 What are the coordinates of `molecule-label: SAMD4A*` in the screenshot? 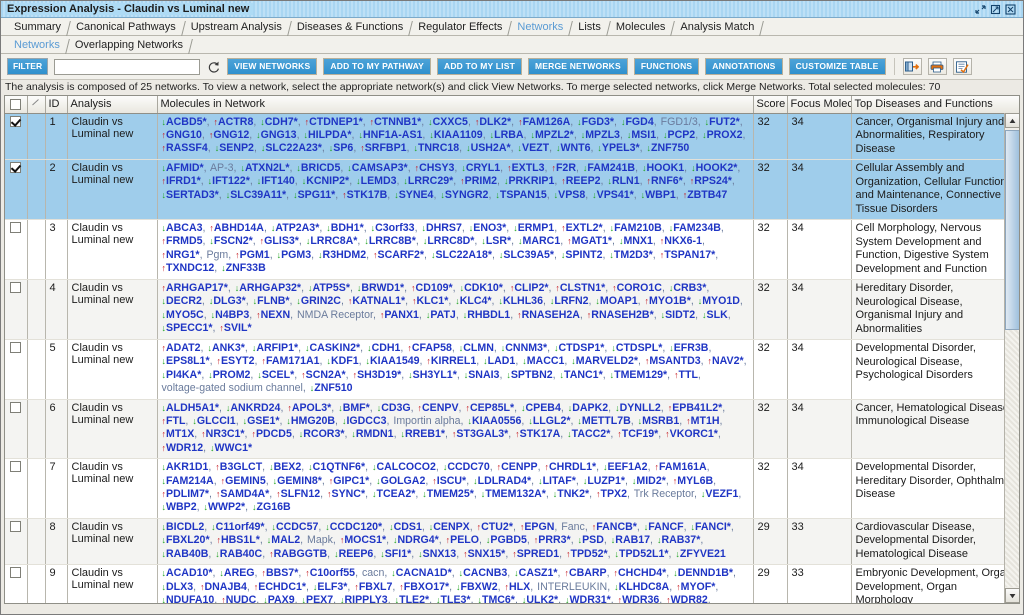 It's located at (244, 494).